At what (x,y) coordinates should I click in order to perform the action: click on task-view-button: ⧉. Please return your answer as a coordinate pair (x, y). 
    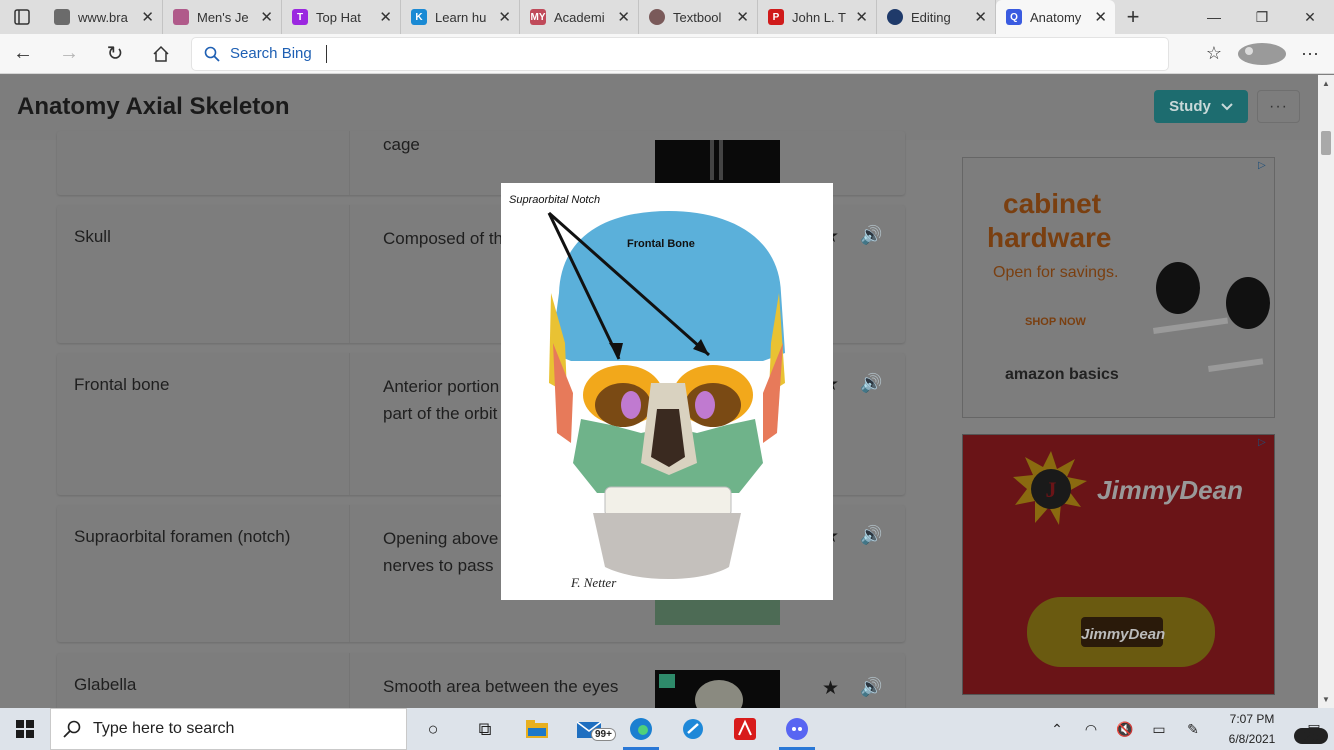
    Looking at the image, I should click on (485, 729).